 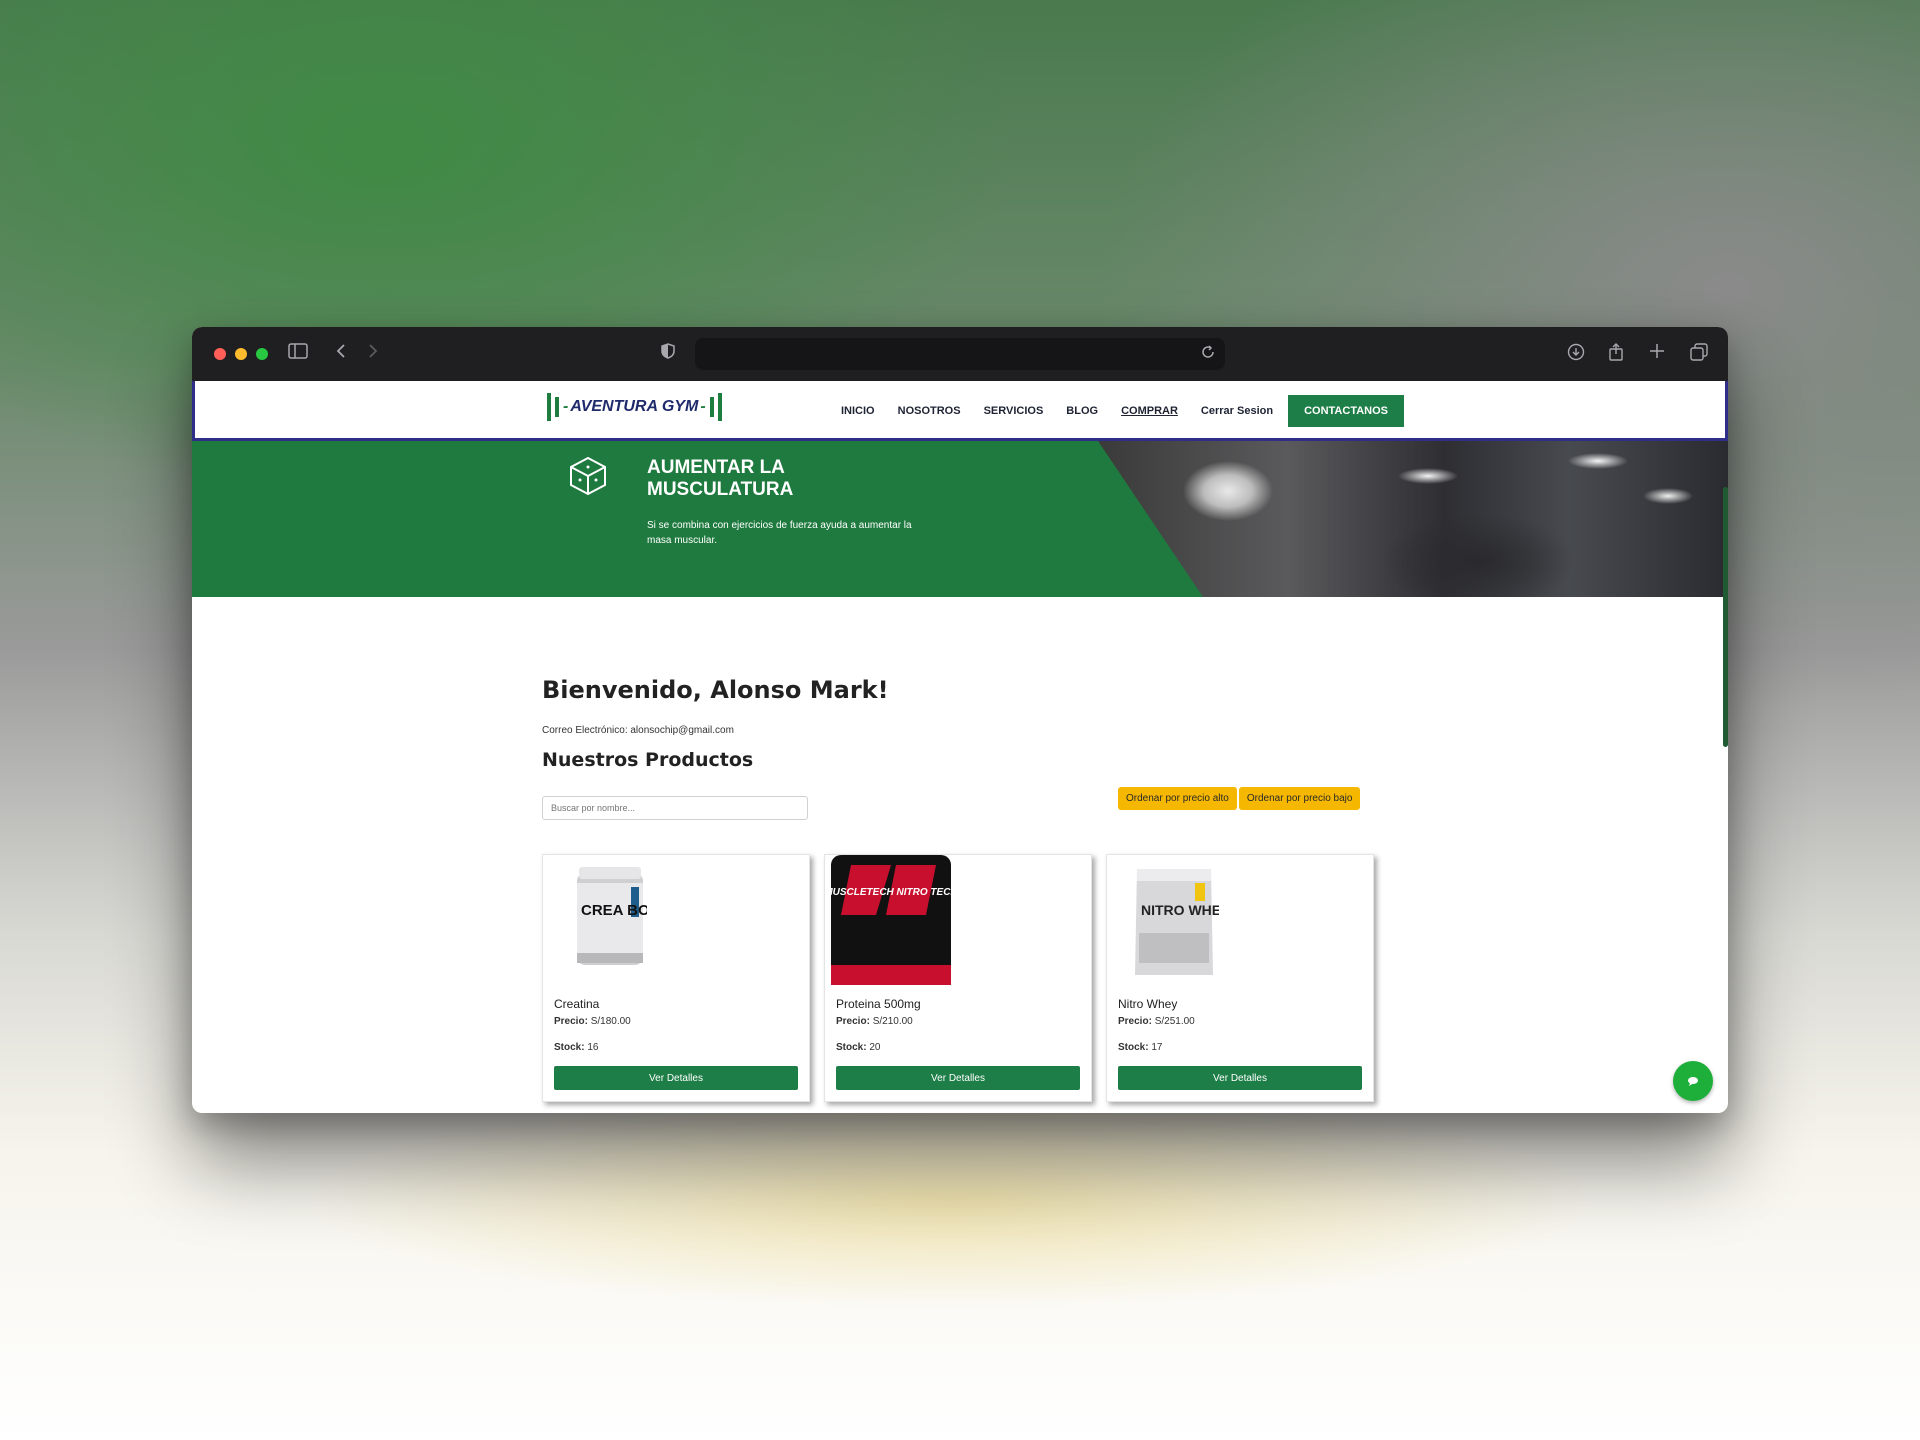 What do you see at coordinates (891, 892) in the screenshot?
I see `product-image-text: MUSCLETECH NITRO TECH` at bounding box center [891, 892].